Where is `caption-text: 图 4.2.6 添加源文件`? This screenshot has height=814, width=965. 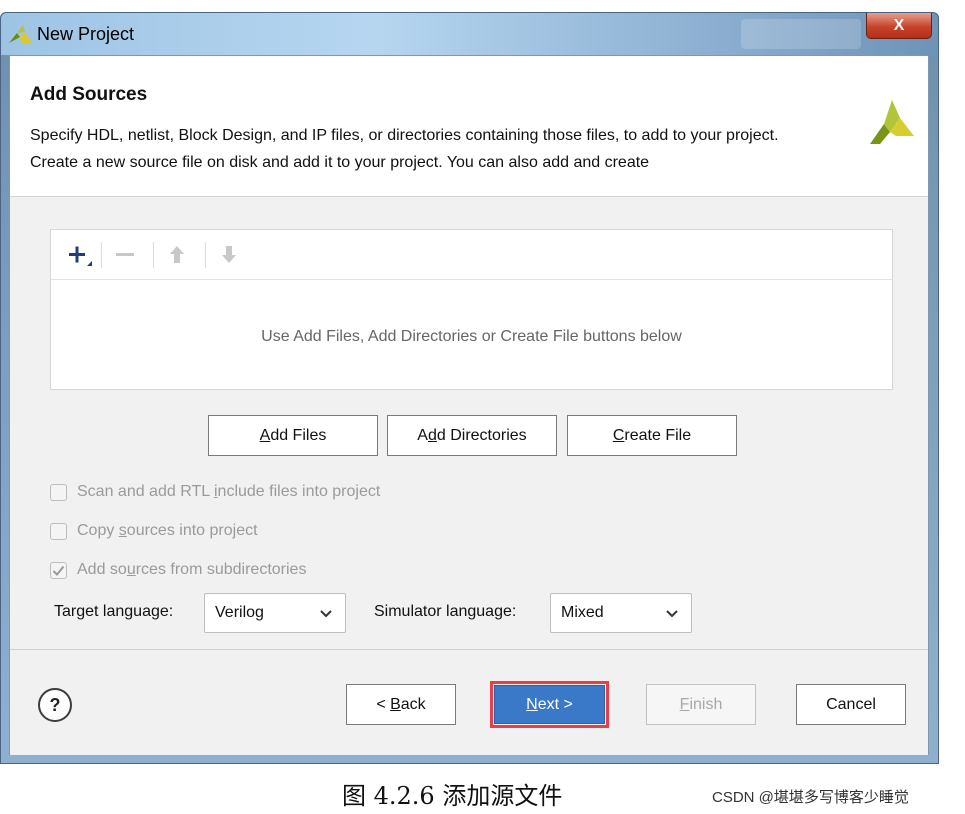 caption-text: 图 4.2.6 添加源文件 is located at coordinates (452, 796).